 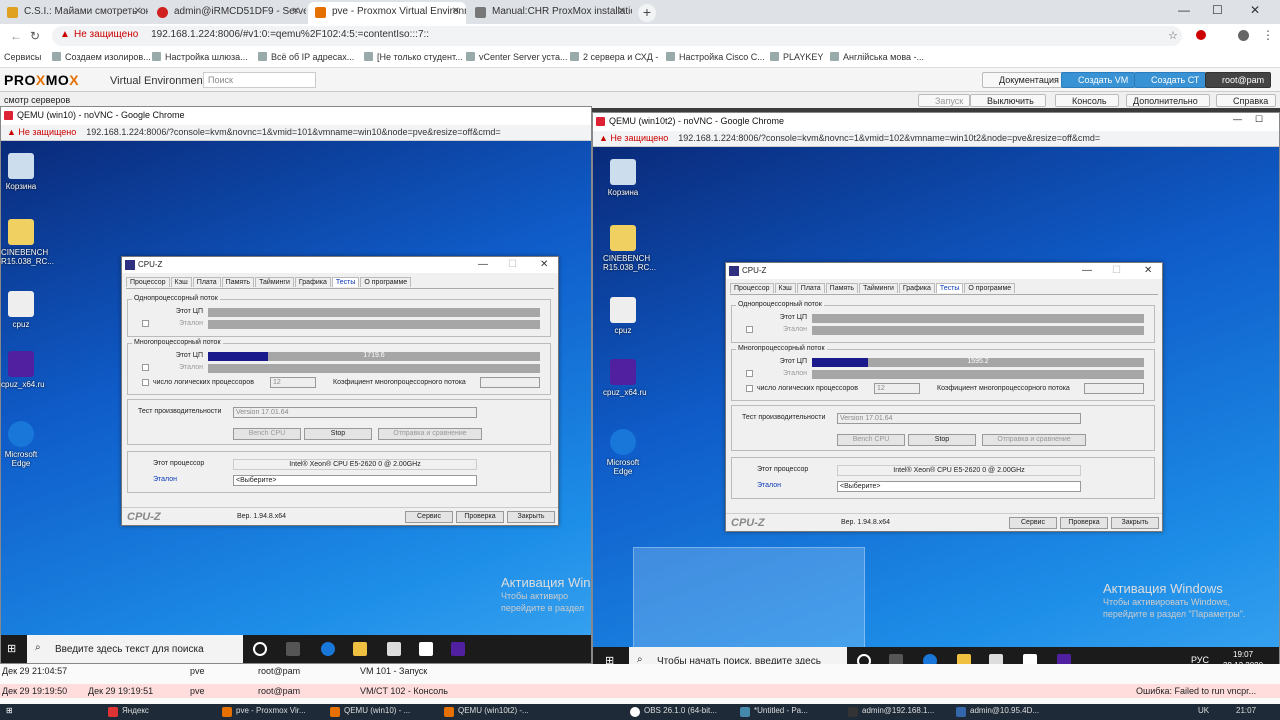 What do you see at coordinates (328, 649) in the screenshot?
I see `edge-icon` at bounding box center [328, 649].